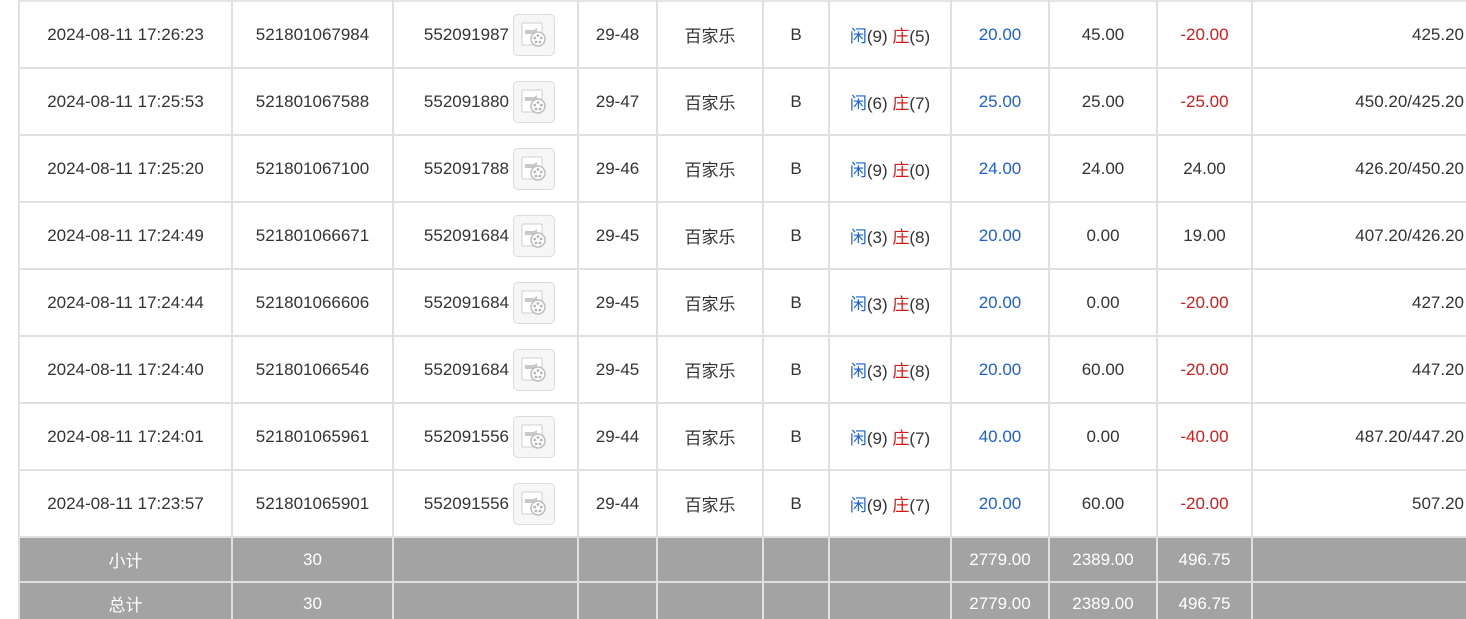  I want to click on round-id-cell: 552091987, so click(485, 34).